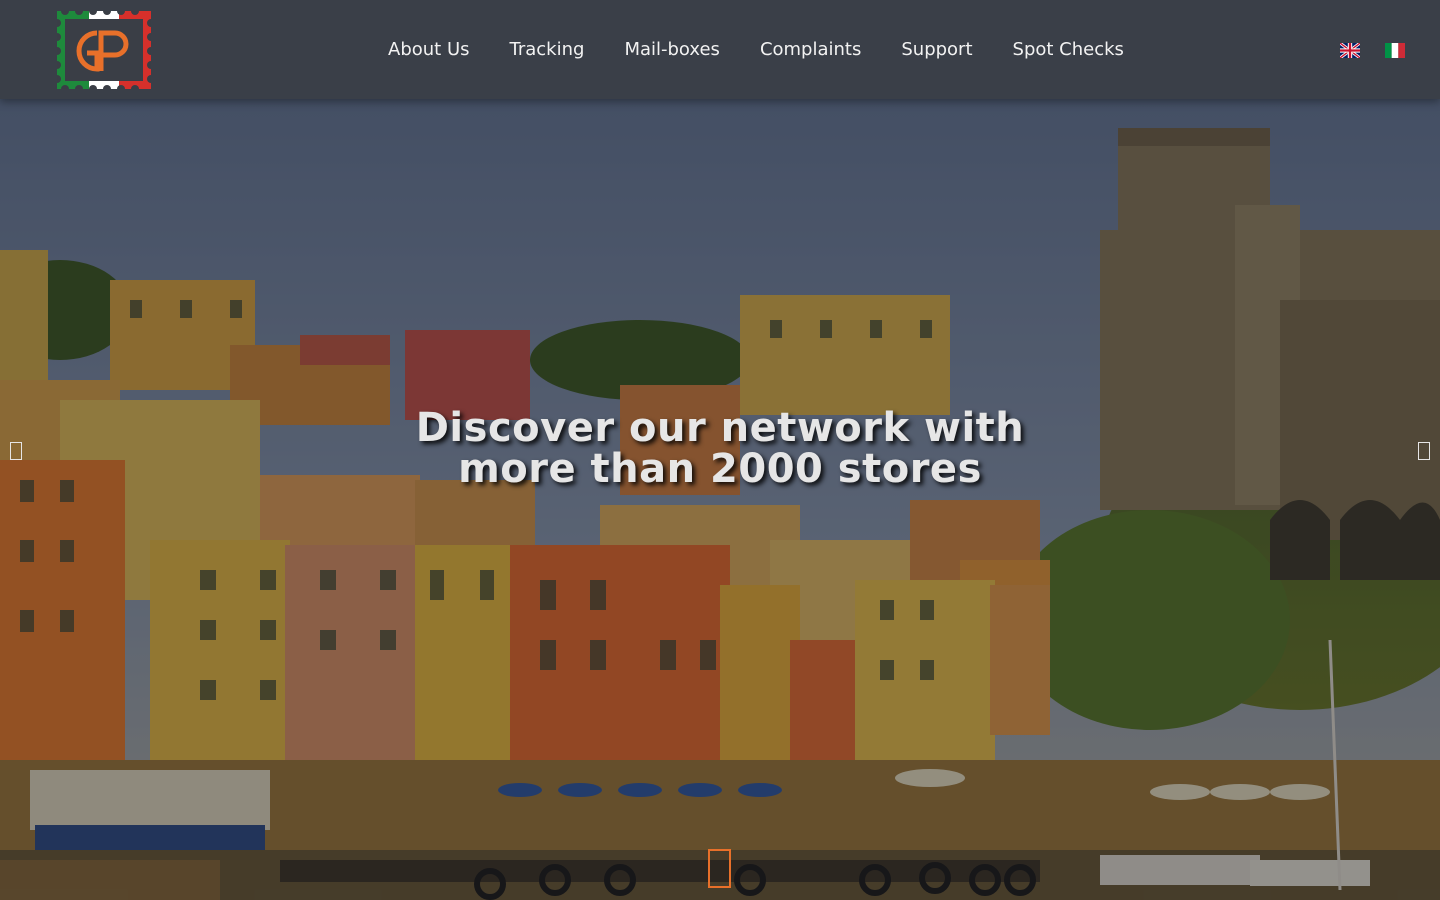 Image resolution: width=1440 pixels, height=900 pixels. Describe the element at coordinates (1424, 451) in the screenshot. I see `carousel-next-button` at that location.